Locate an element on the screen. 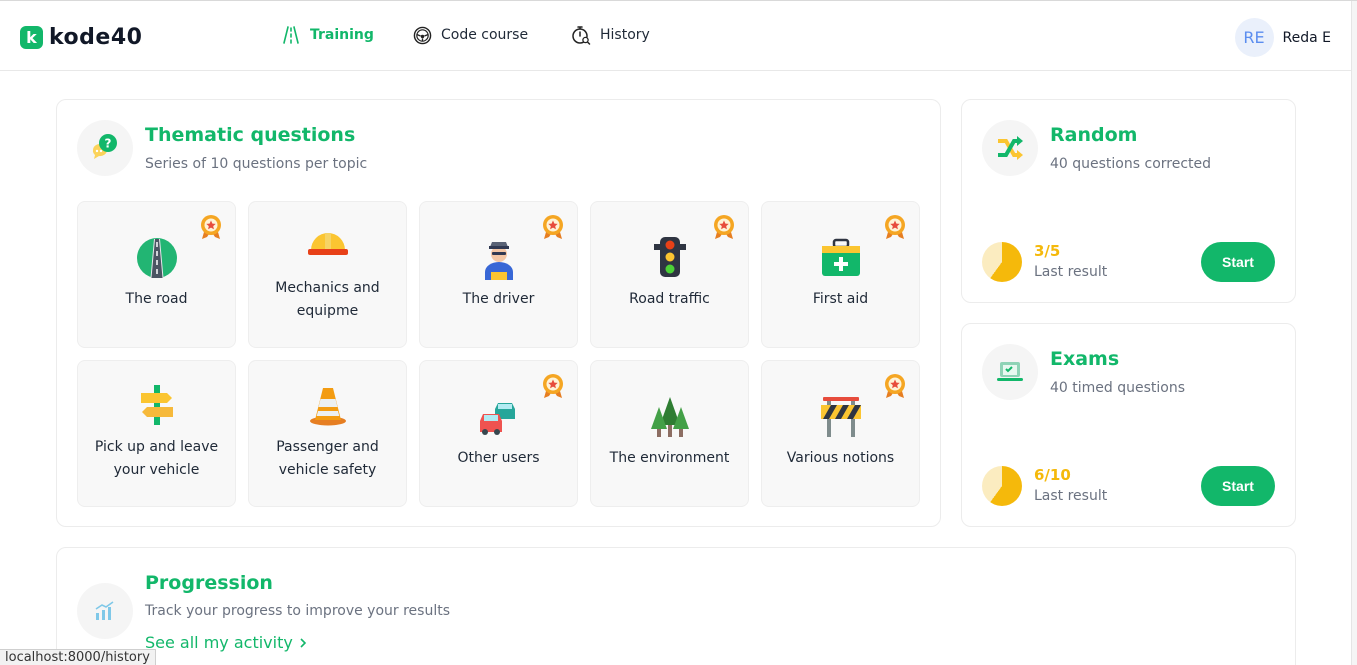 The image size is (1357, 665). topic-tile-passenger-safety: Passenger and vehicle safety is located at coordinates (327, 433).